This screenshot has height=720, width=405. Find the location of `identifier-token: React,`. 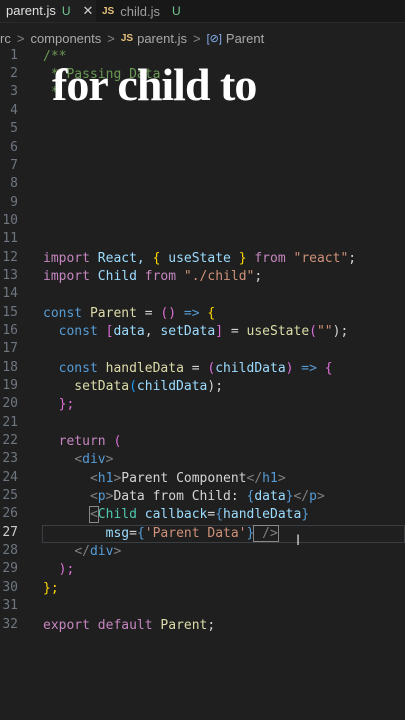

identifier-token: React, is located at coordinates (121, 258).